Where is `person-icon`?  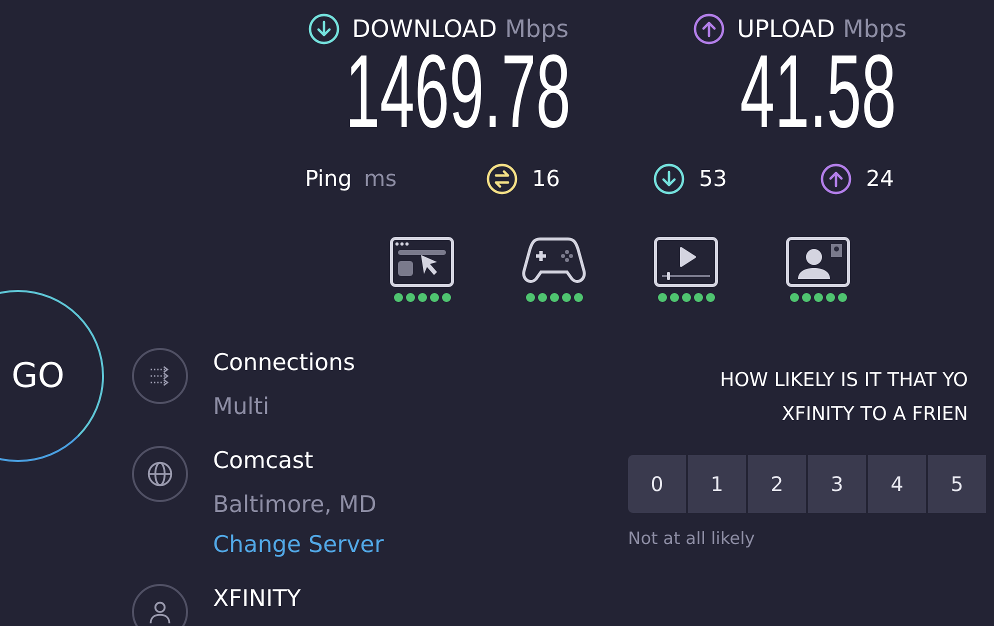
person-icon is located at coordinates (160, 605).